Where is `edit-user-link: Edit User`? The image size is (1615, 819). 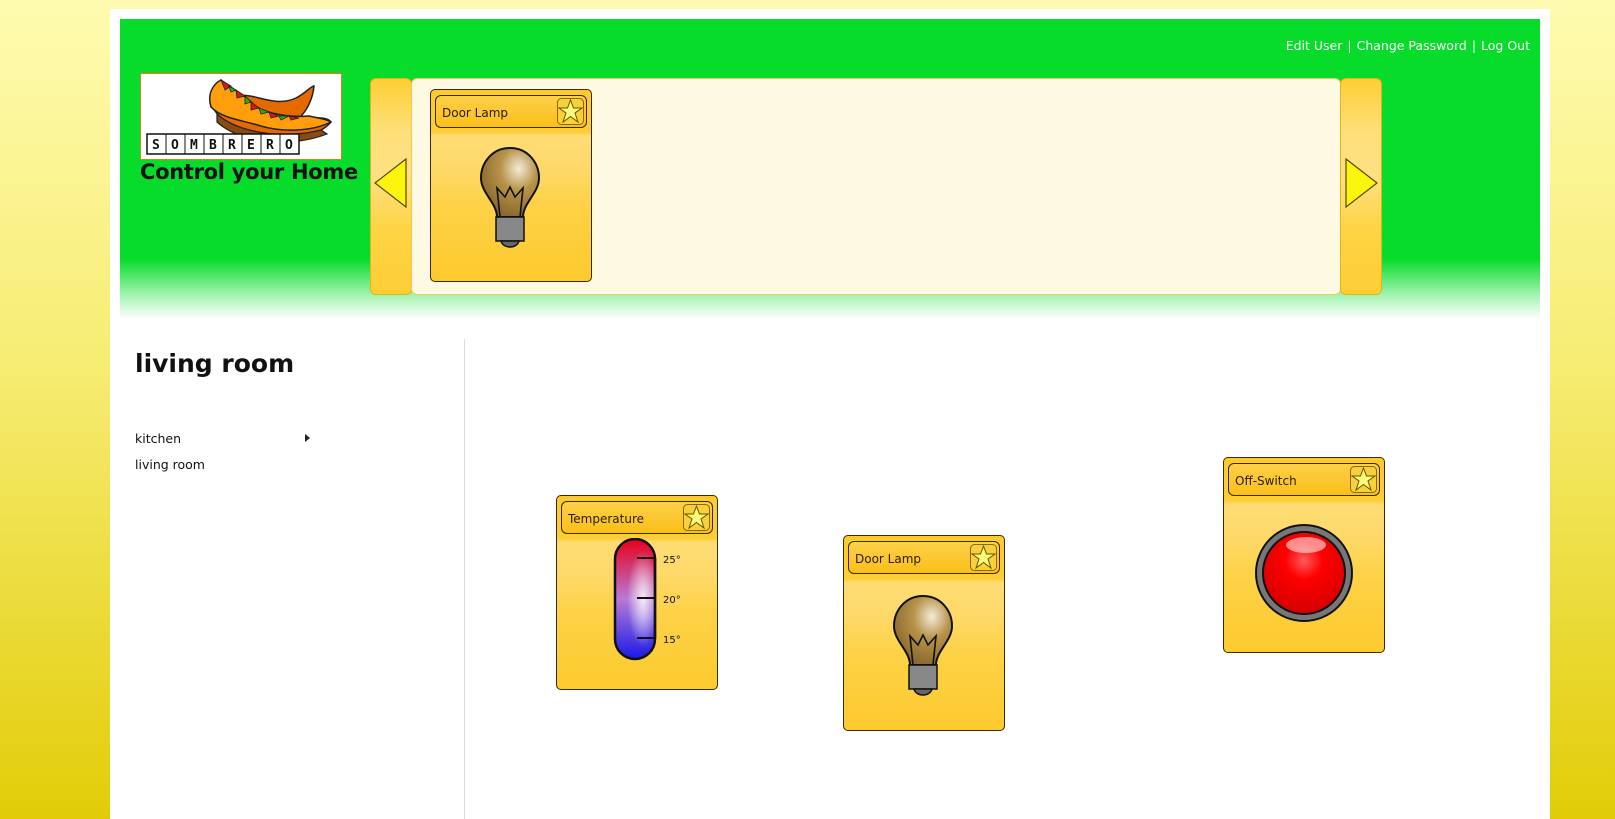
edit-user-link: Edit User is located at coordinates (1314, 45).